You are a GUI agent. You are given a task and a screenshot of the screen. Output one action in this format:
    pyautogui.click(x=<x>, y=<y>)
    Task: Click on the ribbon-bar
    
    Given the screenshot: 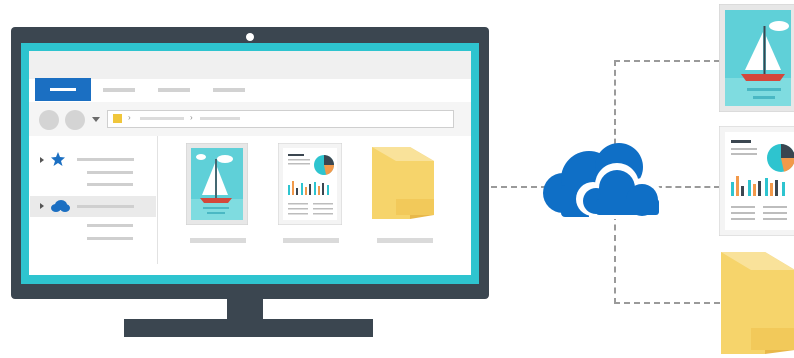 What is the action you would take?
    pyautogui.click(x=250, y=65)
    